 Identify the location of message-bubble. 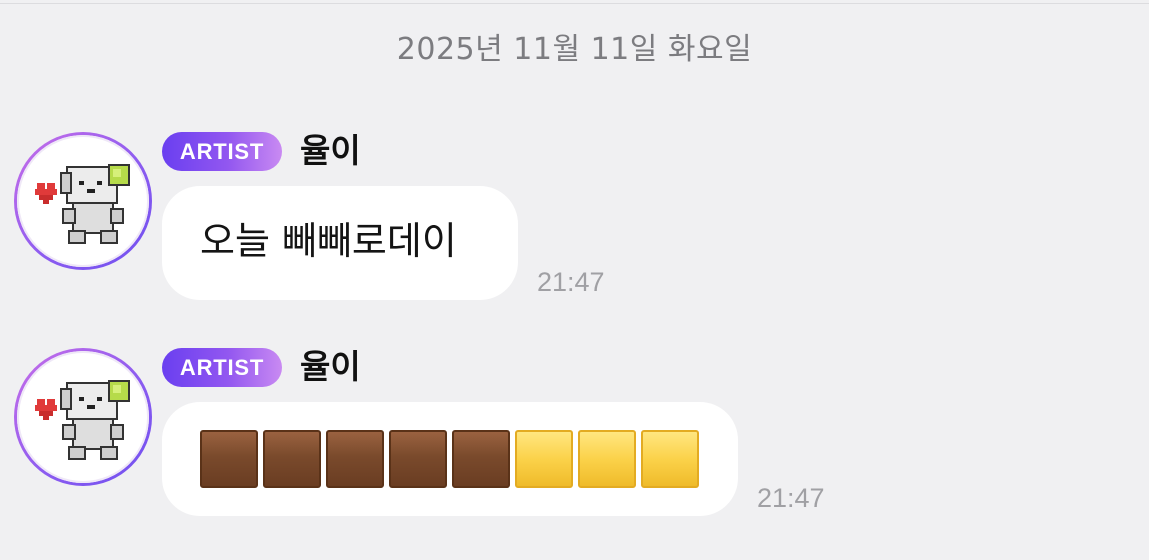
(450, 459).